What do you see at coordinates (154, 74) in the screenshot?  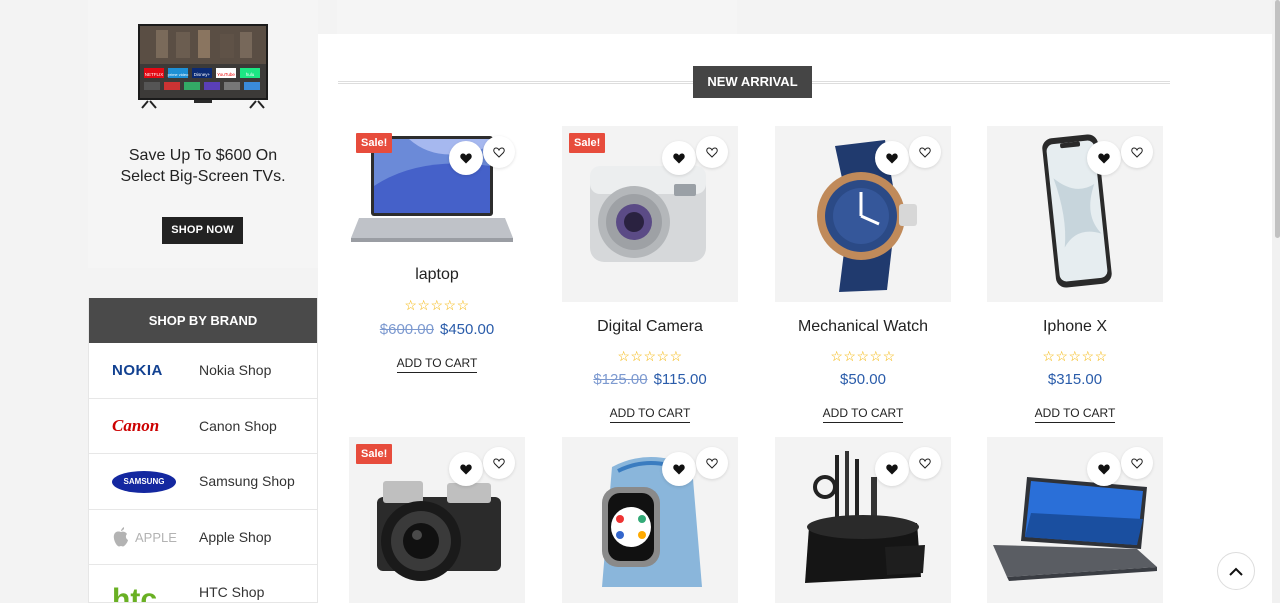 I see `tv-app-label: NETFLIX` at bounding box center [154, 74].